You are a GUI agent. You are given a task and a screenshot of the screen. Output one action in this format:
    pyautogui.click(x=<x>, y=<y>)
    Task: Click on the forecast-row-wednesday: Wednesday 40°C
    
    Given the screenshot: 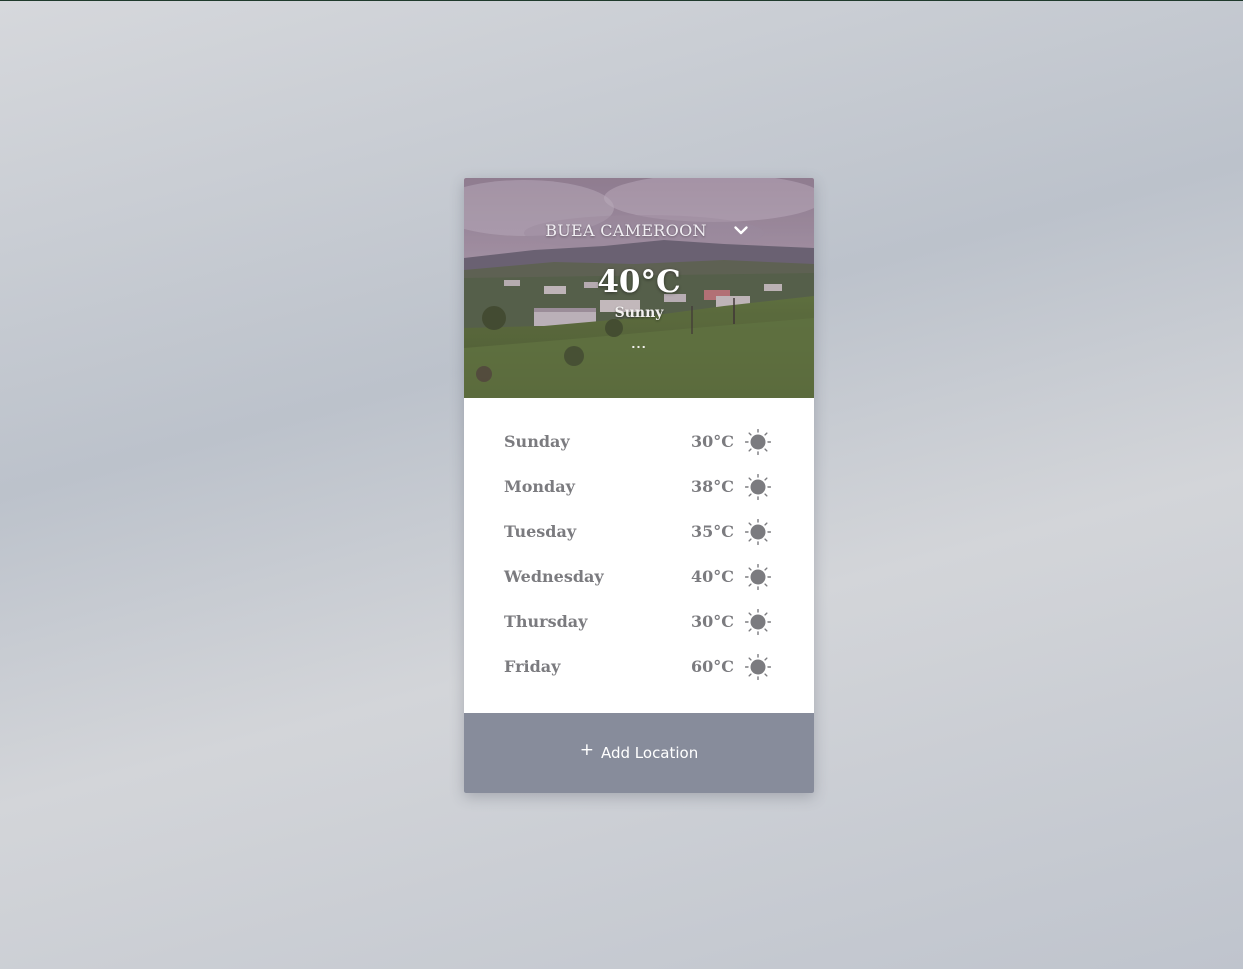 What is the action you would take?
    pyautogui.click(x=639, y=577)
    